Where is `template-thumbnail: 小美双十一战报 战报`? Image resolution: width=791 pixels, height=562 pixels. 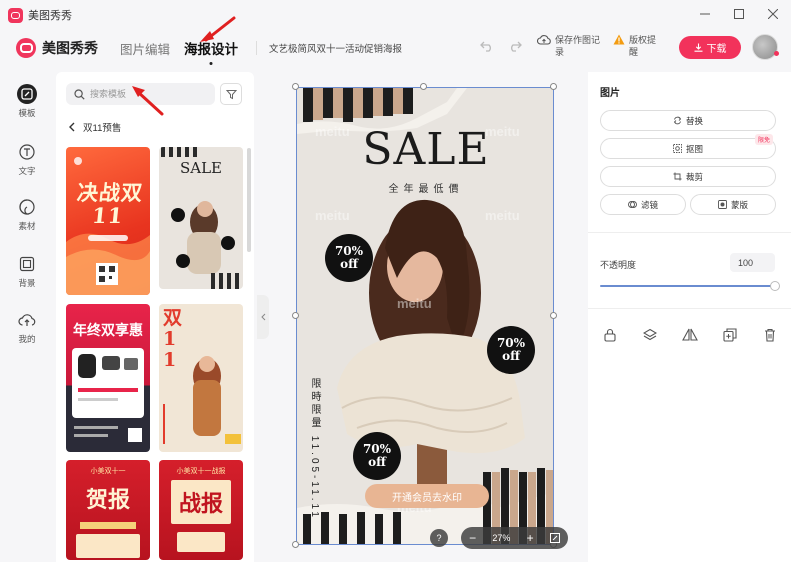
template-thumbnail: 小美双十一战报 战报 is located at coordinates (201, 510).